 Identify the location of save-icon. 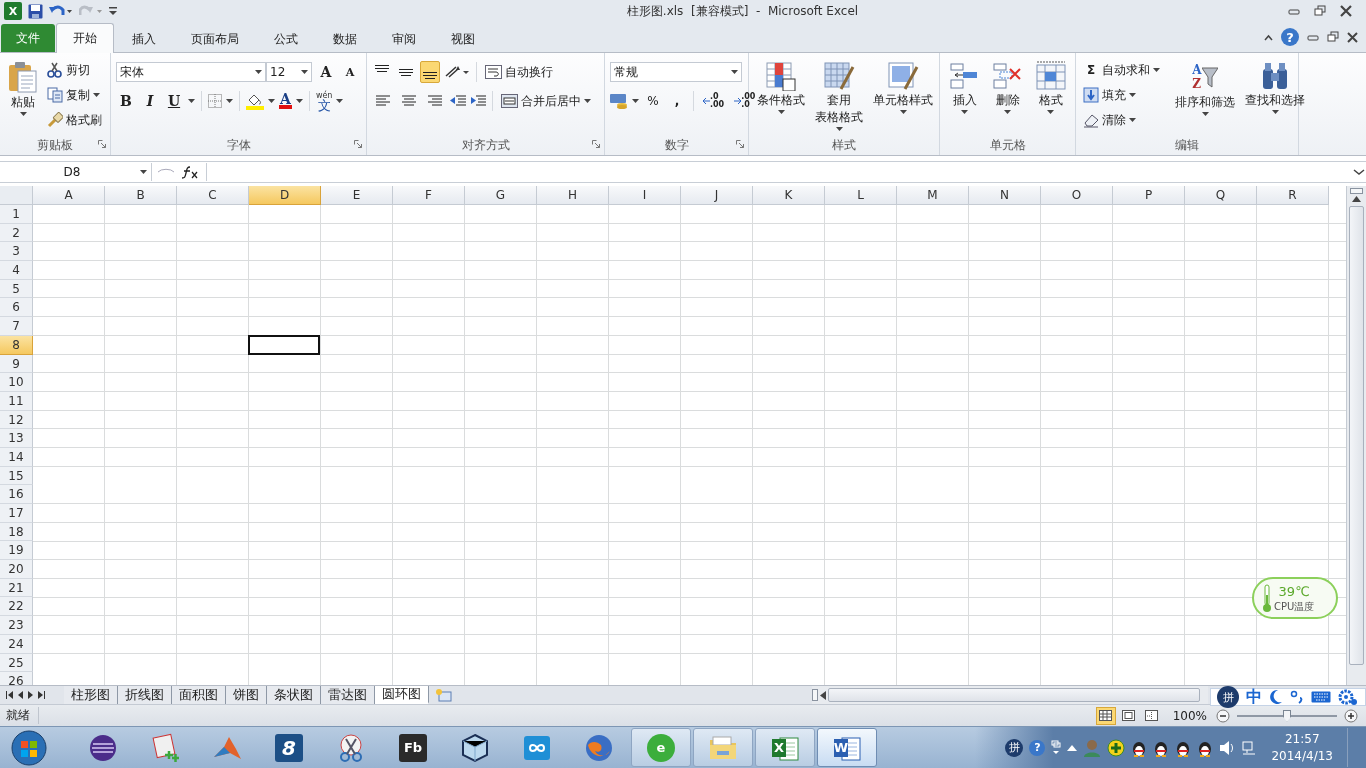
(35, 11).